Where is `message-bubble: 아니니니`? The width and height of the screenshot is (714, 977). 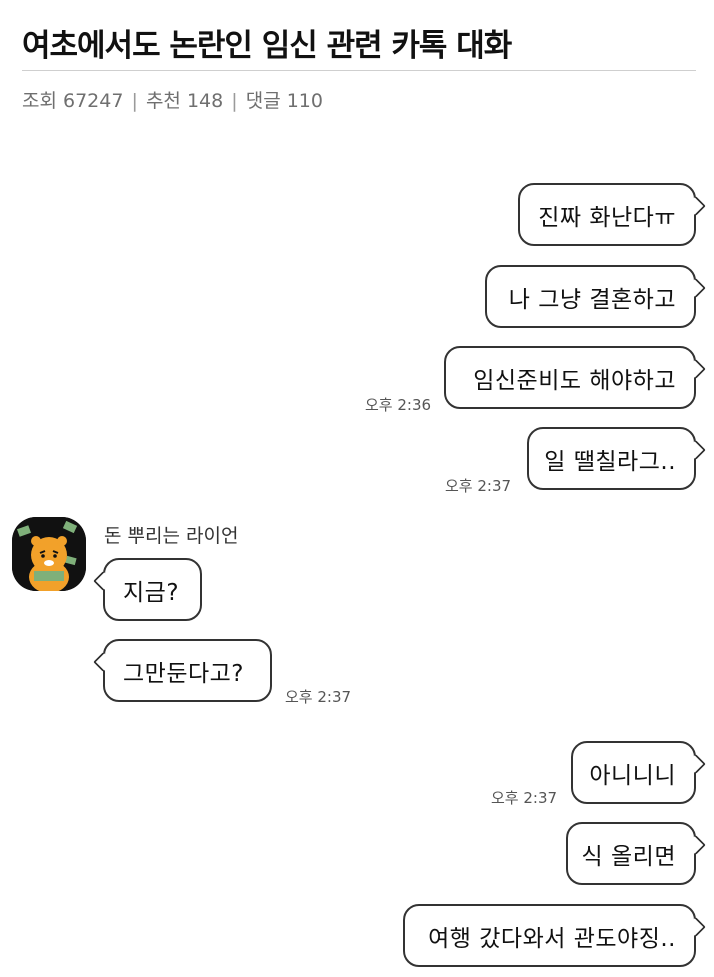 message-bubble: 아니니니 is located at coordinates (633, 772).